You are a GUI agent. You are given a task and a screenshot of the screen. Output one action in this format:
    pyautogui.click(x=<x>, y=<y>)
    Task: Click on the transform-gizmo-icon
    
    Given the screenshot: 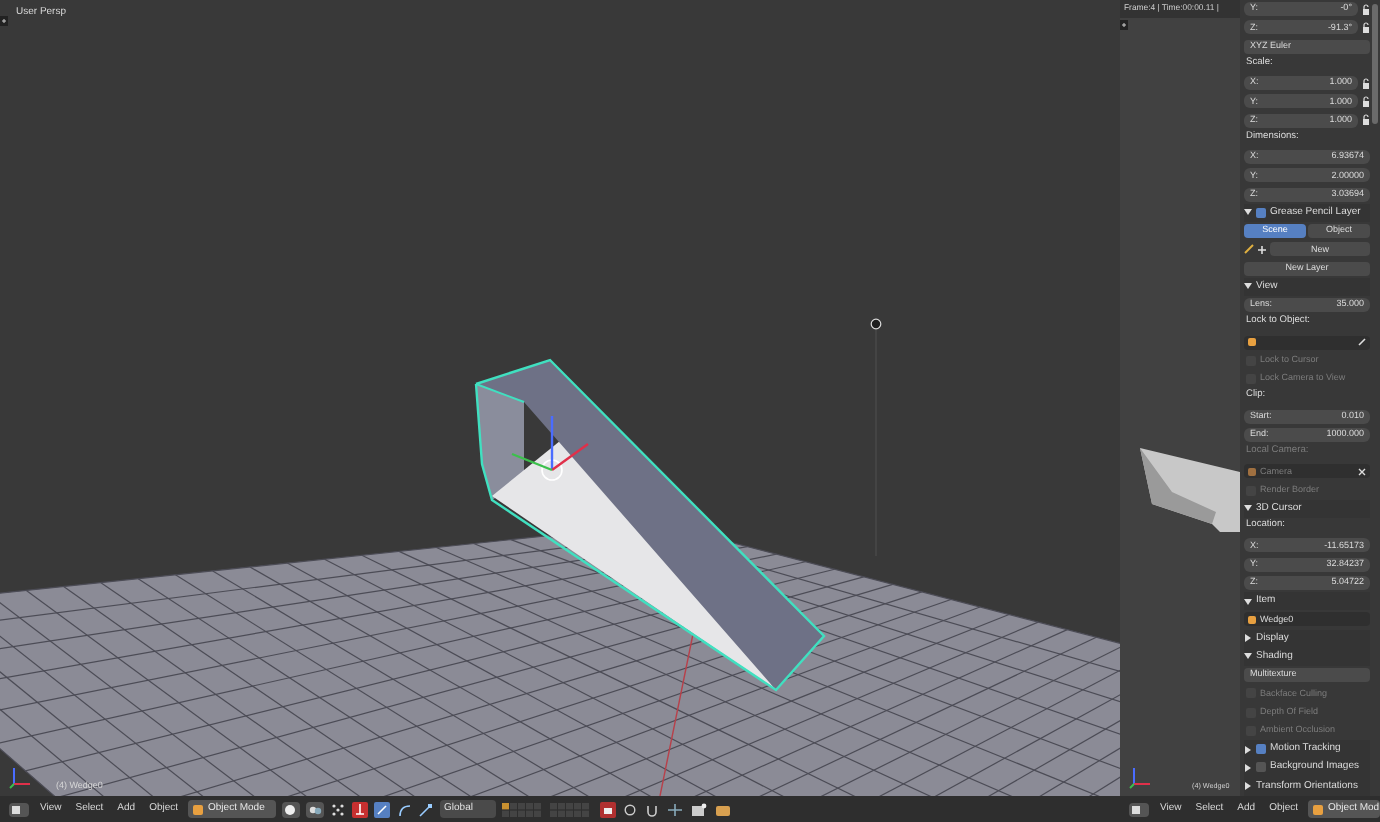 What is the action you would take?
    pyautogui.click(x=550, y=448)
    